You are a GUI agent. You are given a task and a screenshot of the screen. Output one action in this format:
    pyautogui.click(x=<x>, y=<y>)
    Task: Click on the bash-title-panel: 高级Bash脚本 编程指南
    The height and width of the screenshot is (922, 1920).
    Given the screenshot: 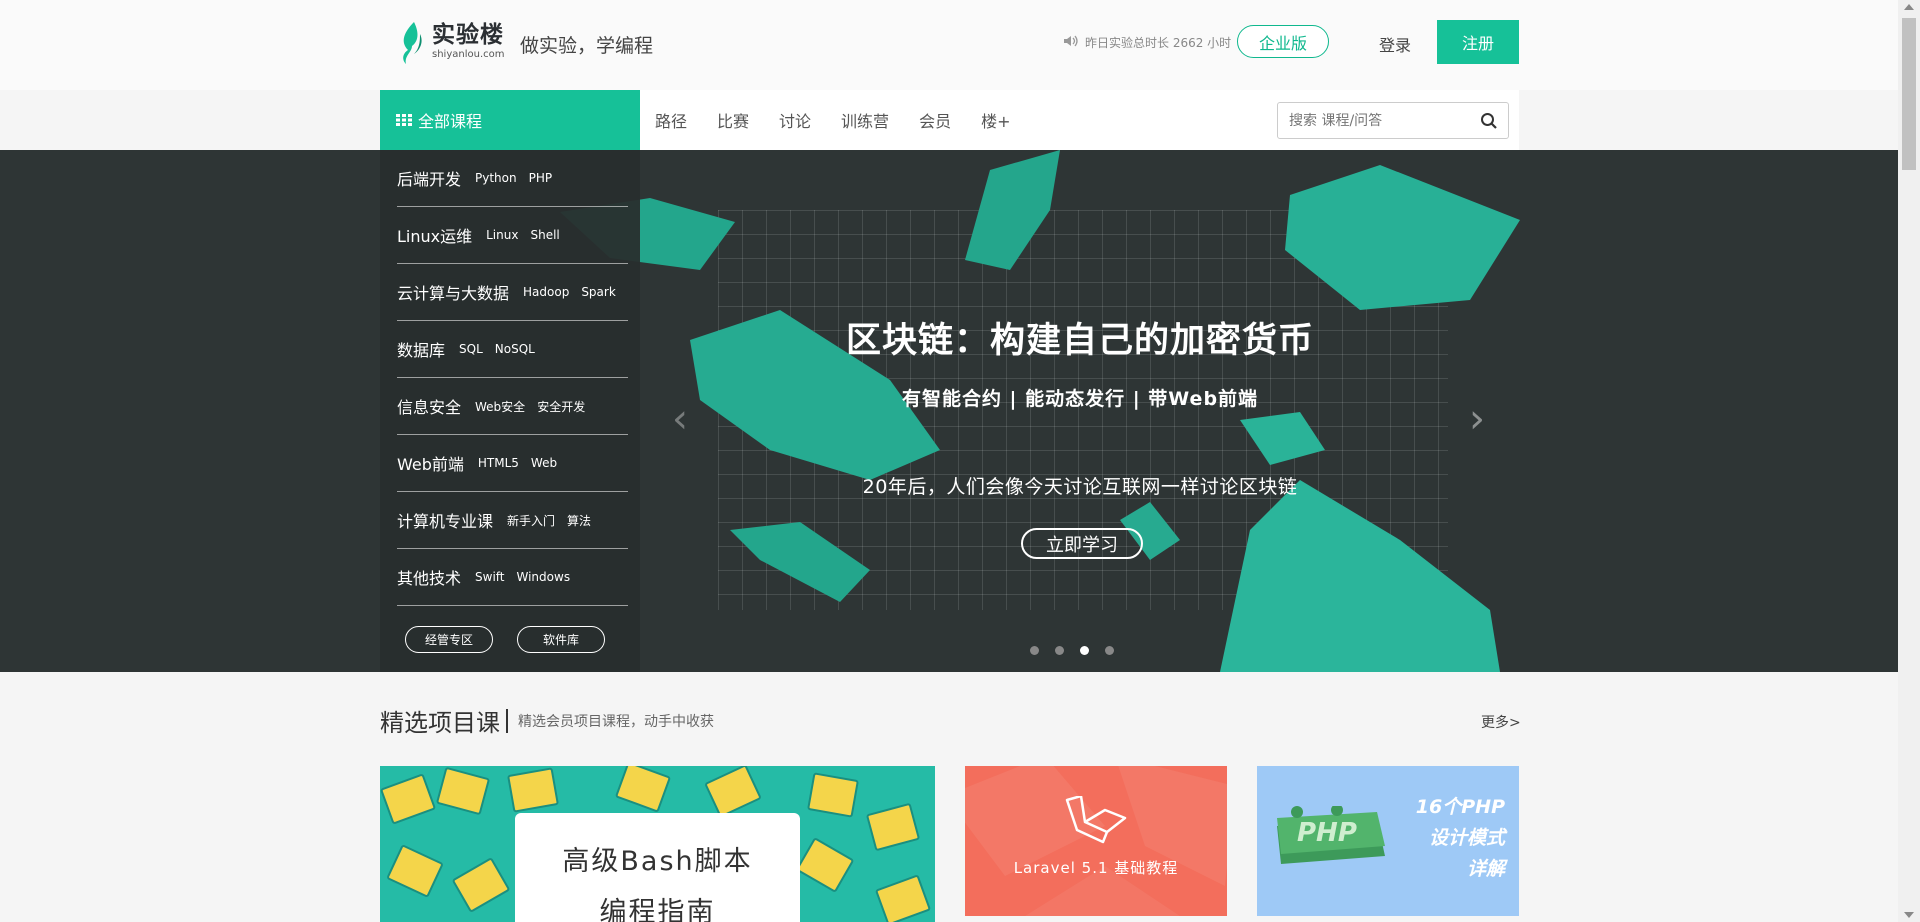 What is the action you would take?
    pyautogui.click(x=657, y=867)
    